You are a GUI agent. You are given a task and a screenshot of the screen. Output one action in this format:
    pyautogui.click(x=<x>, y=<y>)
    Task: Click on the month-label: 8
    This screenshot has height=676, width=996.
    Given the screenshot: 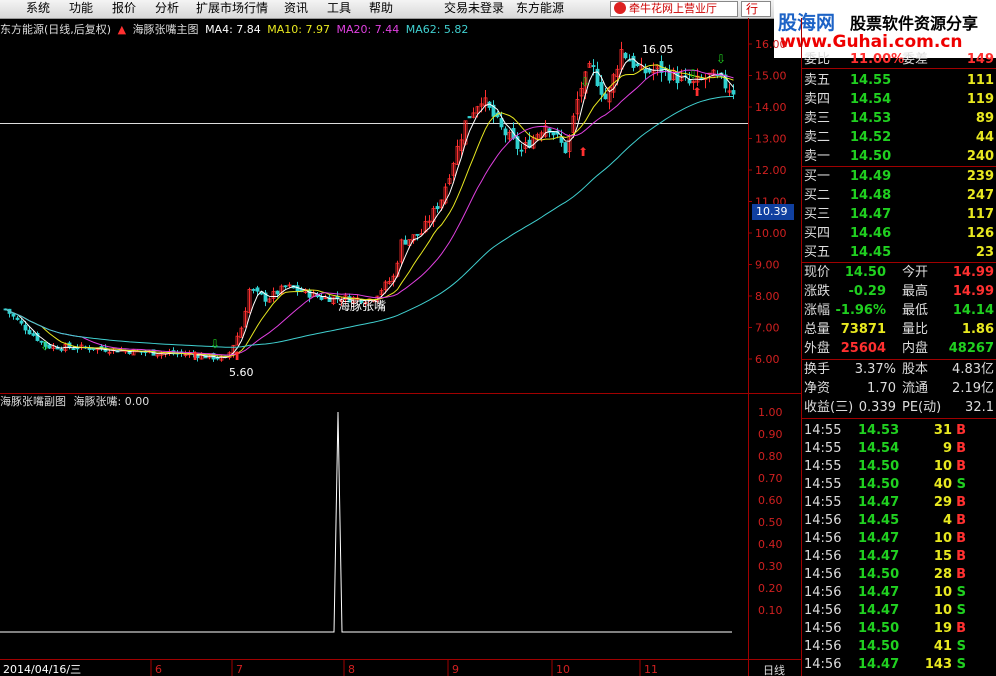 What is the action you would take?
    pyautogui.click(x=351, y=669)
    